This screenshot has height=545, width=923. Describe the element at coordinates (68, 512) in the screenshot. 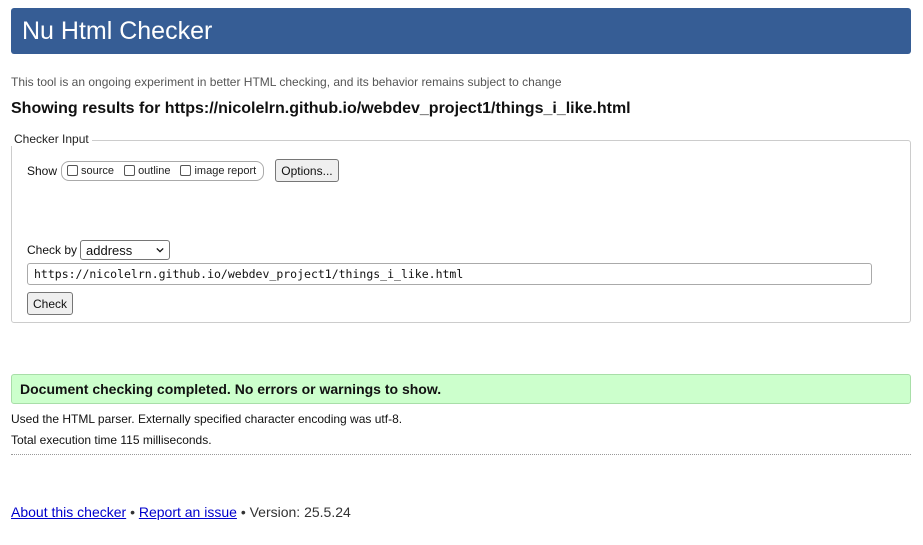

I see `about-checker-link: About this checker` at that location.